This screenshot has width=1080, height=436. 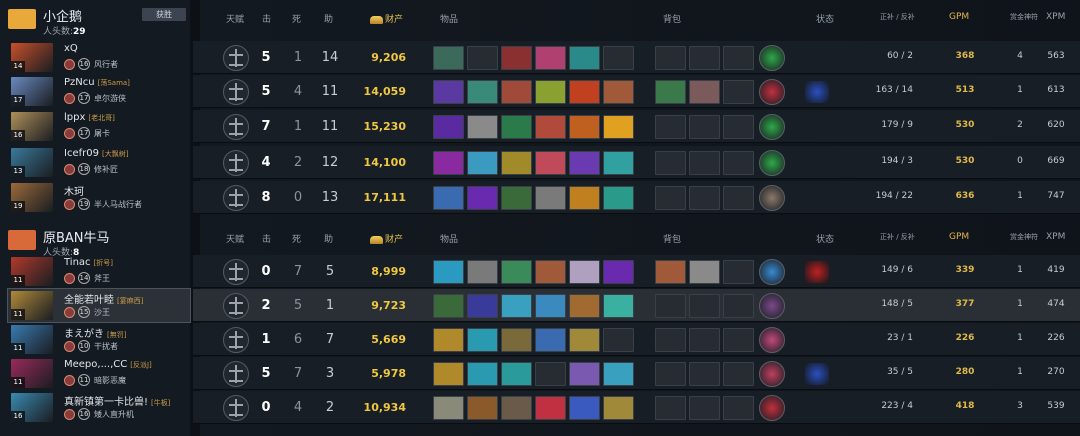 What do you see at coordinates (99, 91) in the screenshot?
I see `player-row: 17 PzNcu [荡Sama] 17 卓尔游侠` at bounding box center [99, 91].